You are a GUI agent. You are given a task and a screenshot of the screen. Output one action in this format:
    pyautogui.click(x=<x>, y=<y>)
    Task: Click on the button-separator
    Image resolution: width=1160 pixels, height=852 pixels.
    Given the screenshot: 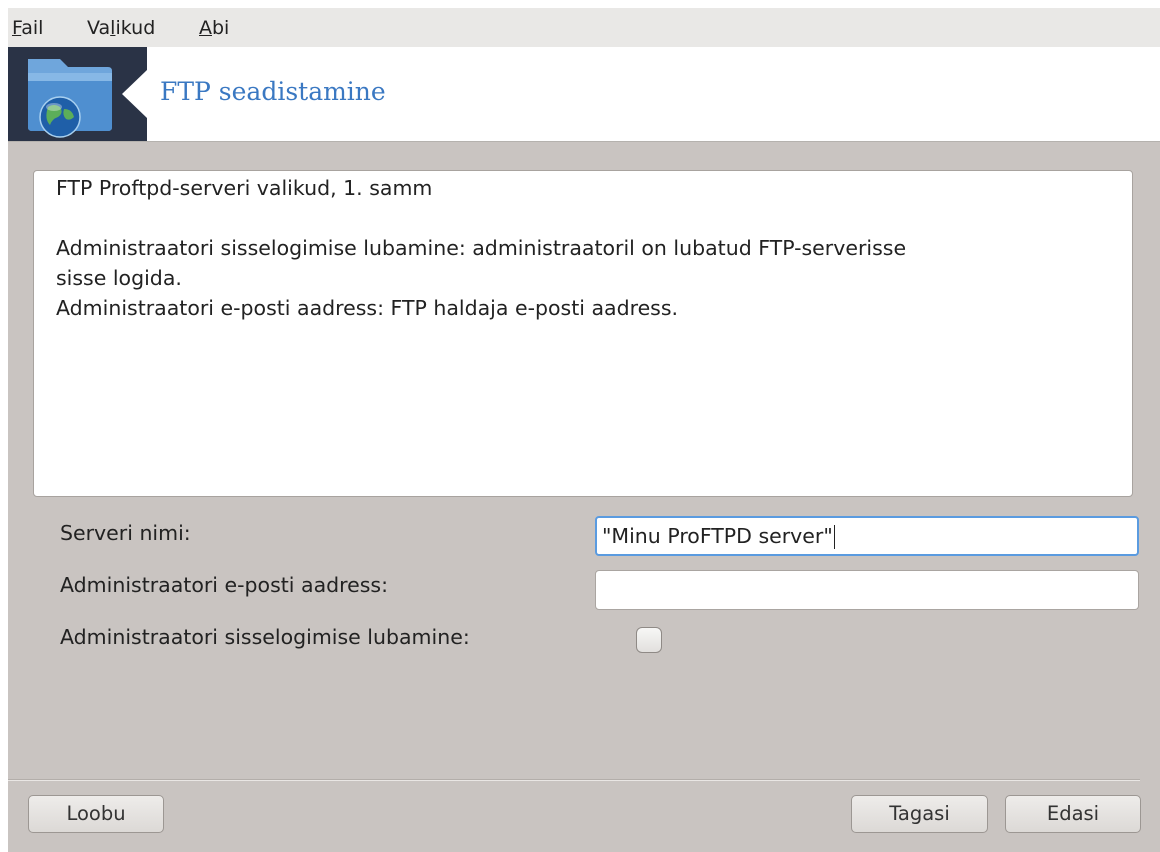 What is the action you would take?
    pyautogui.click(x=574, y=780)
    